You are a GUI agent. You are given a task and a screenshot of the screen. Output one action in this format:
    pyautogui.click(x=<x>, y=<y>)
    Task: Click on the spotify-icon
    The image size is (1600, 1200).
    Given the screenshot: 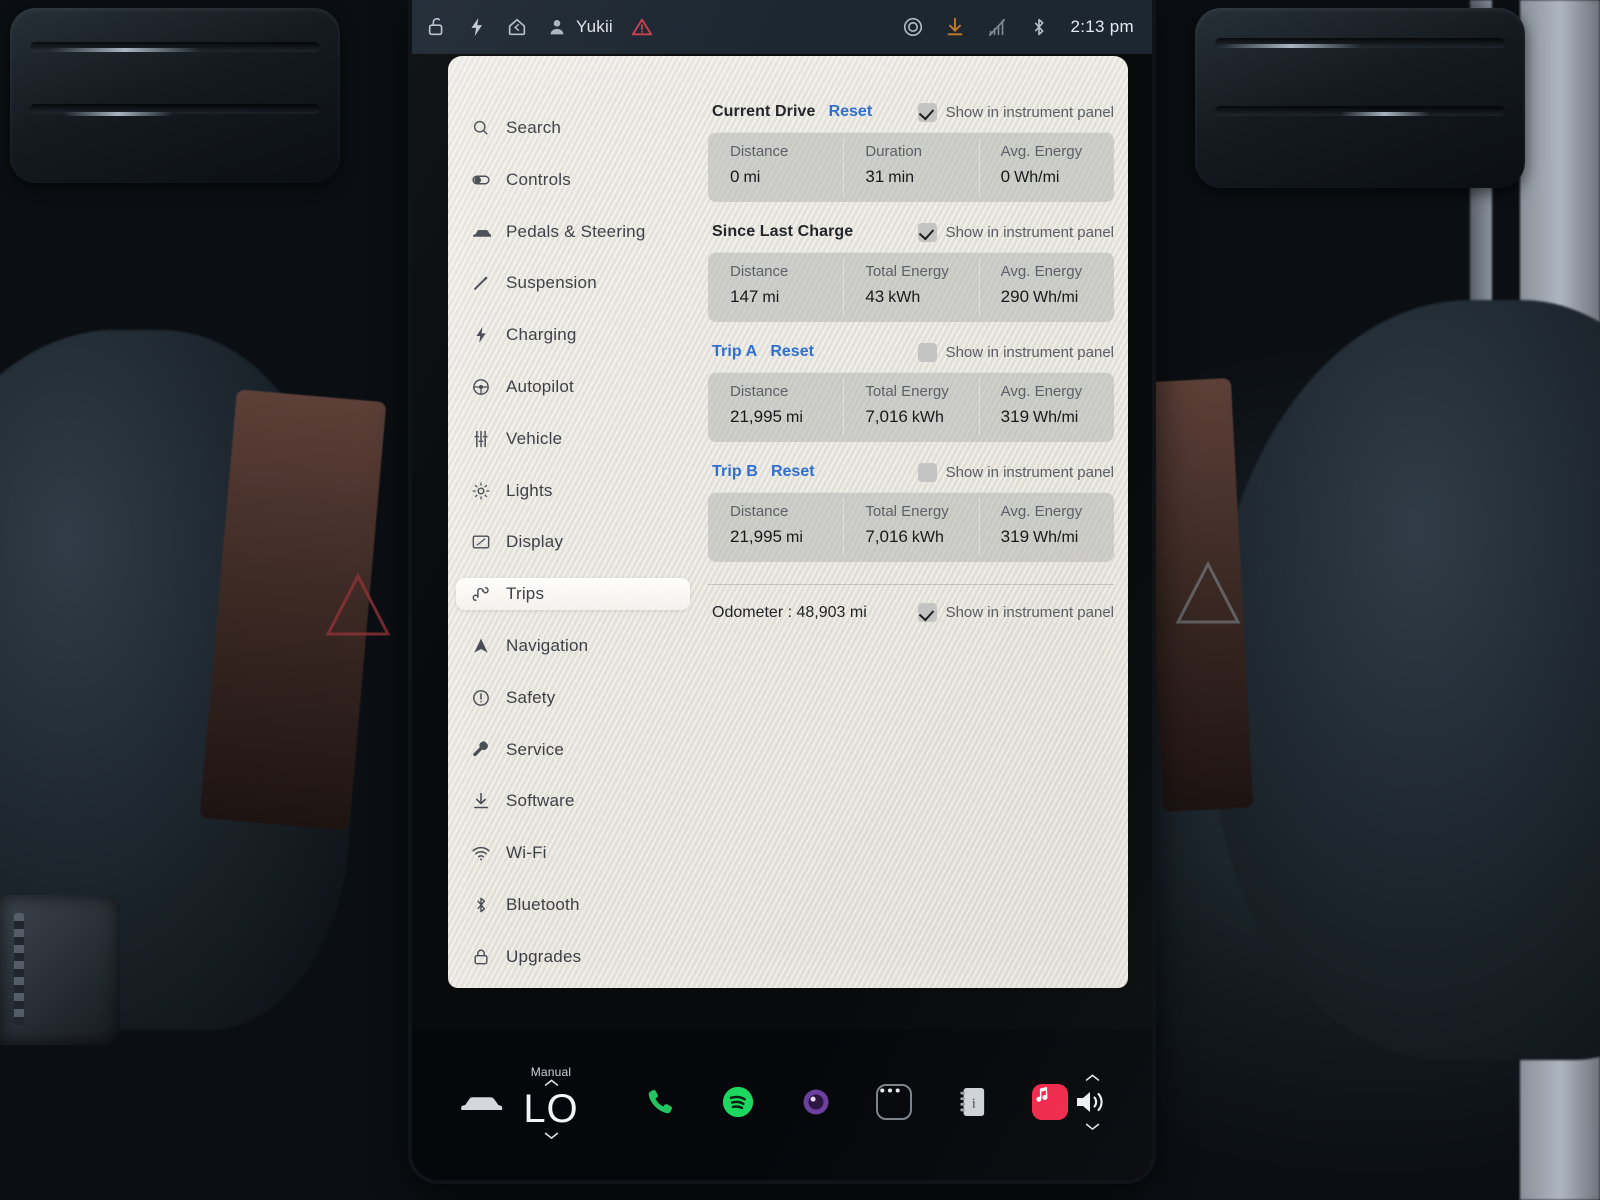 What is the action you would take?
    pyautogui.click(x=738, y=1102)
    